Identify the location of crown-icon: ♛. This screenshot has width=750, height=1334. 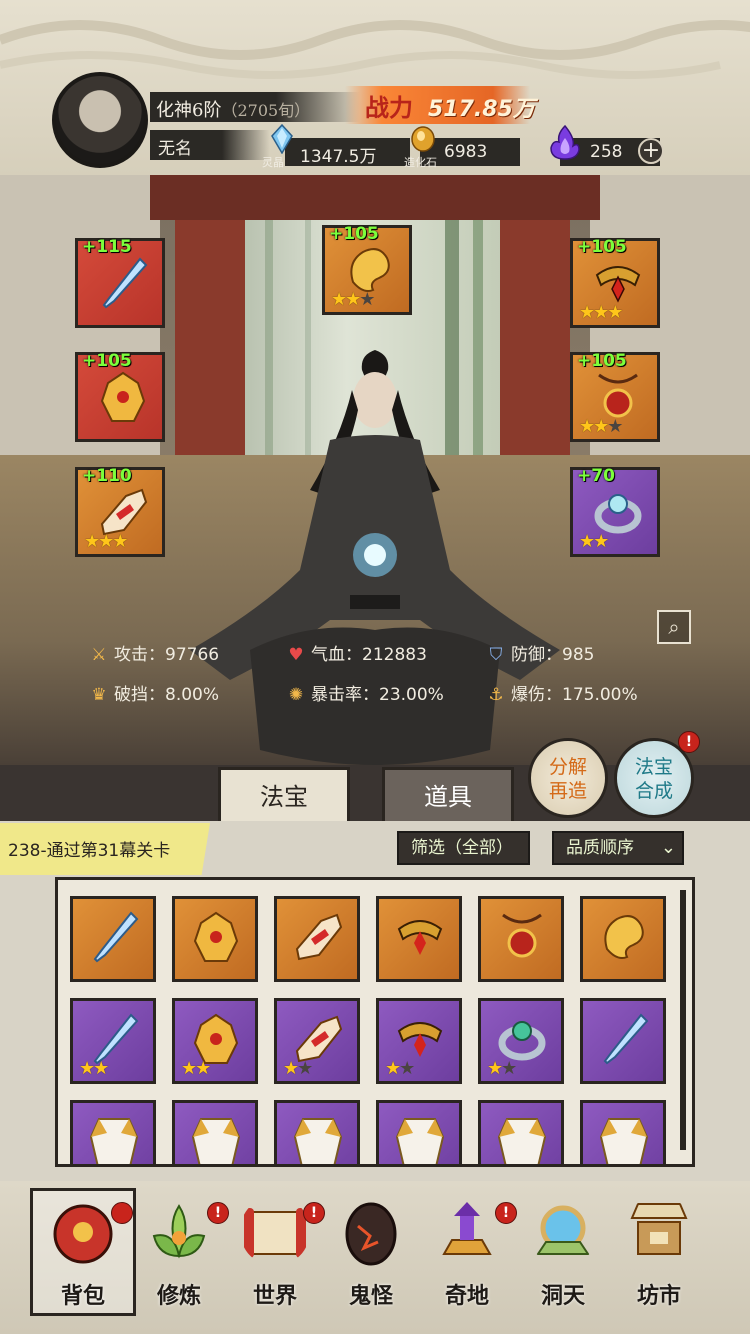
(99, 695).